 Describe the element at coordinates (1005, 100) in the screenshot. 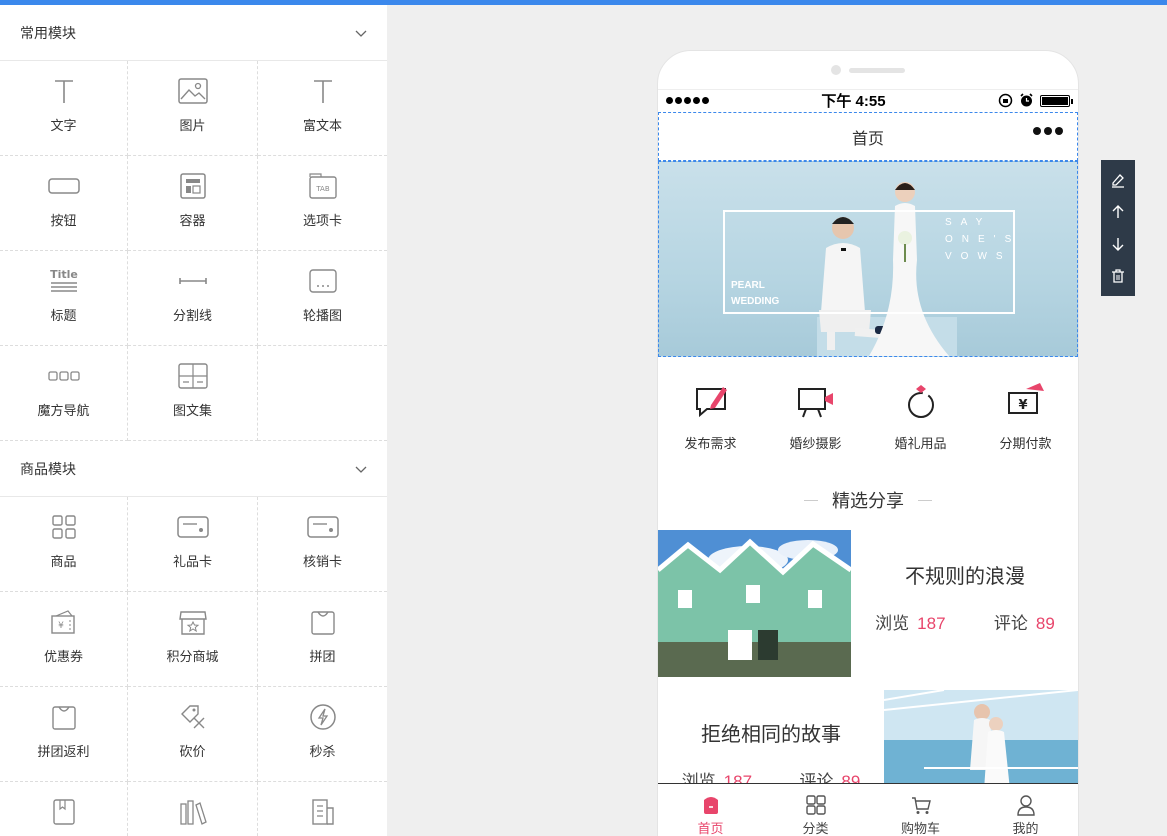

I see `rotation-lock-icon` at that location.